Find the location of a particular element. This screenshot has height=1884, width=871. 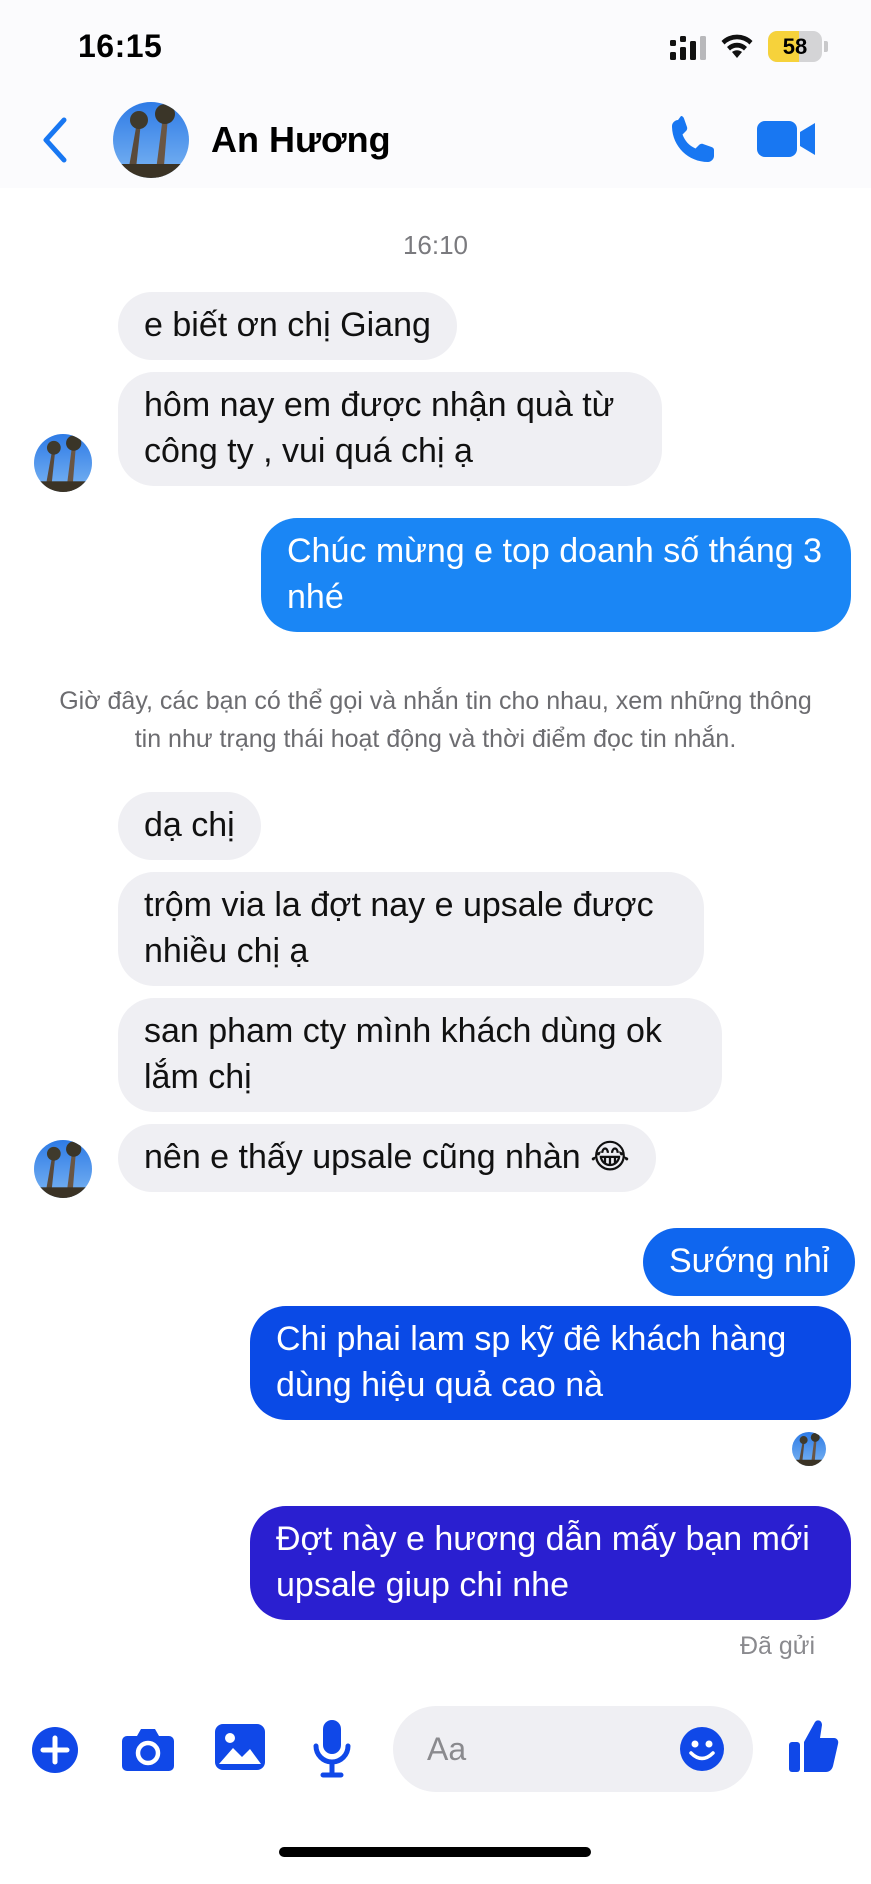

cellular-signal-icon is located at coordinates (688, 48).